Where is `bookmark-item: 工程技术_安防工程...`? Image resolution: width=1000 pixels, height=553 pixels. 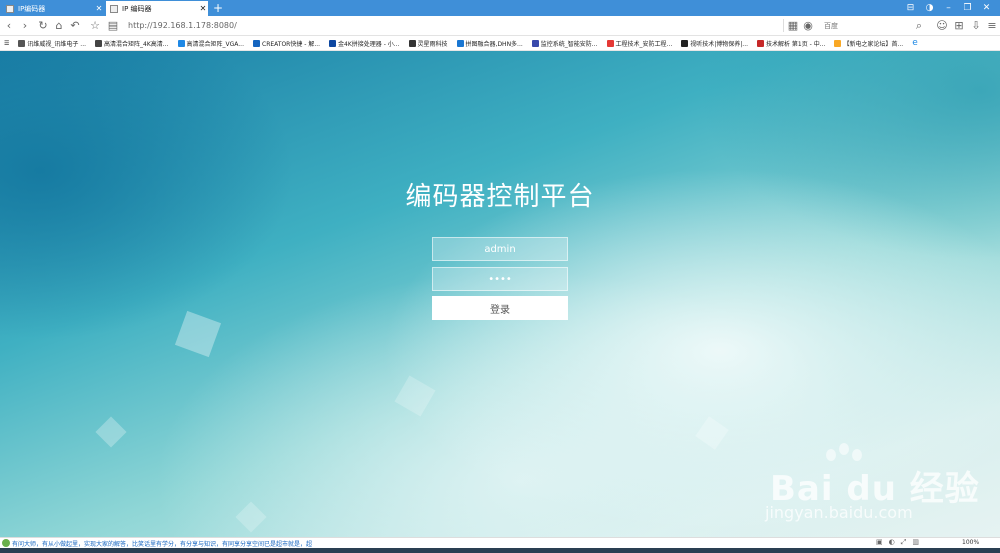
bookmark-item: 工程技术_安防工程... is located at coordinates (639, 43).